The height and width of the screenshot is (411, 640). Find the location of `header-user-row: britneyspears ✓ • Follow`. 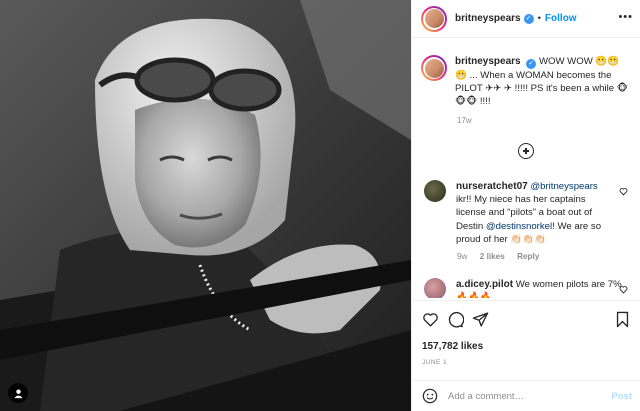

header-user-row: britneyspears ✓ • Follow is located at coordinates (516, 18).